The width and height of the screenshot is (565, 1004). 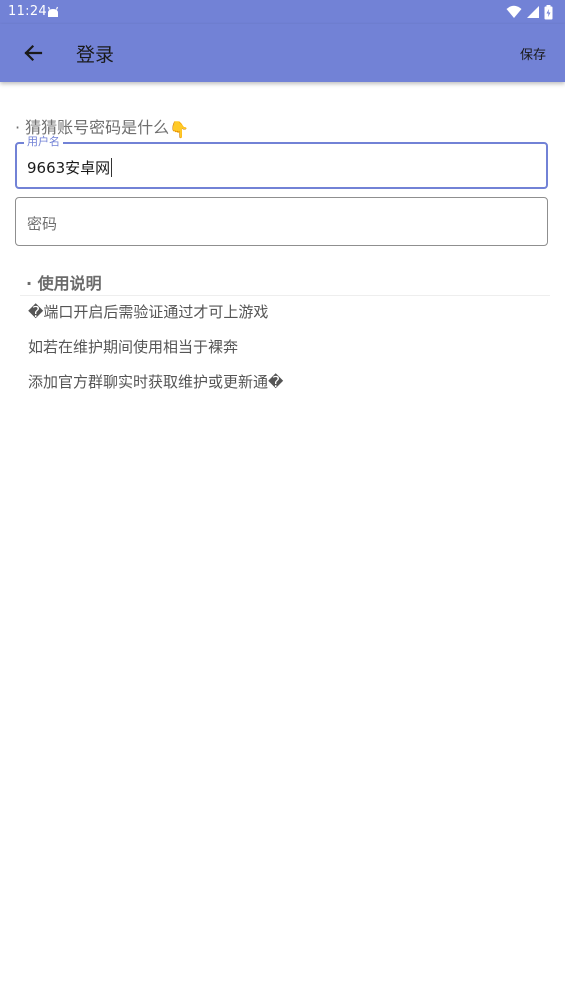 I want to click on save-button: 保存, so click(x=533, y=53).